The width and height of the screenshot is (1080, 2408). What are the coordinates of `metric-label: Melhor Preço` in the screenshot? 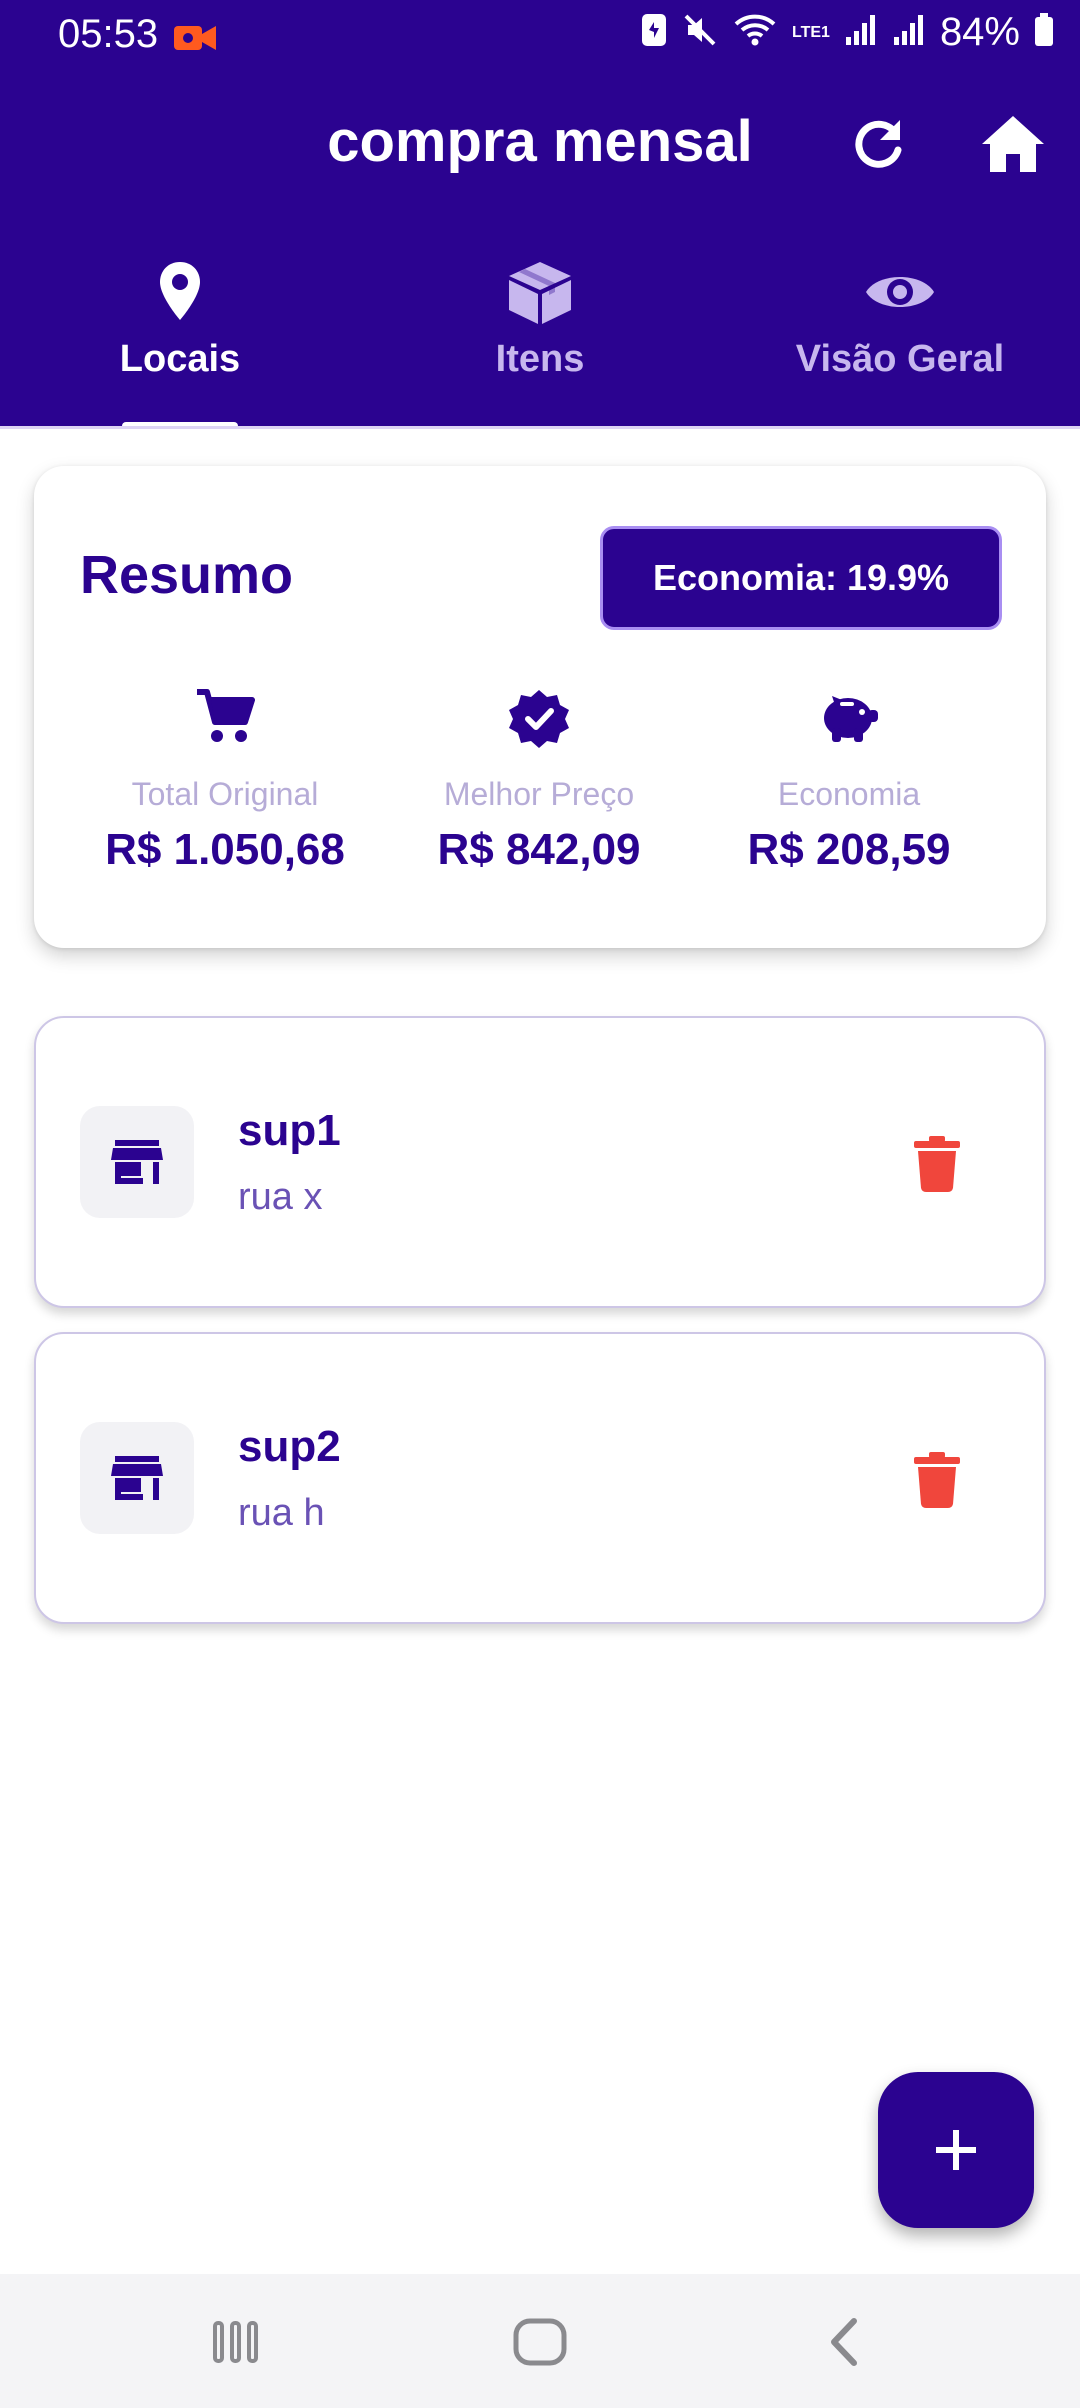 It's located at (539, 794).